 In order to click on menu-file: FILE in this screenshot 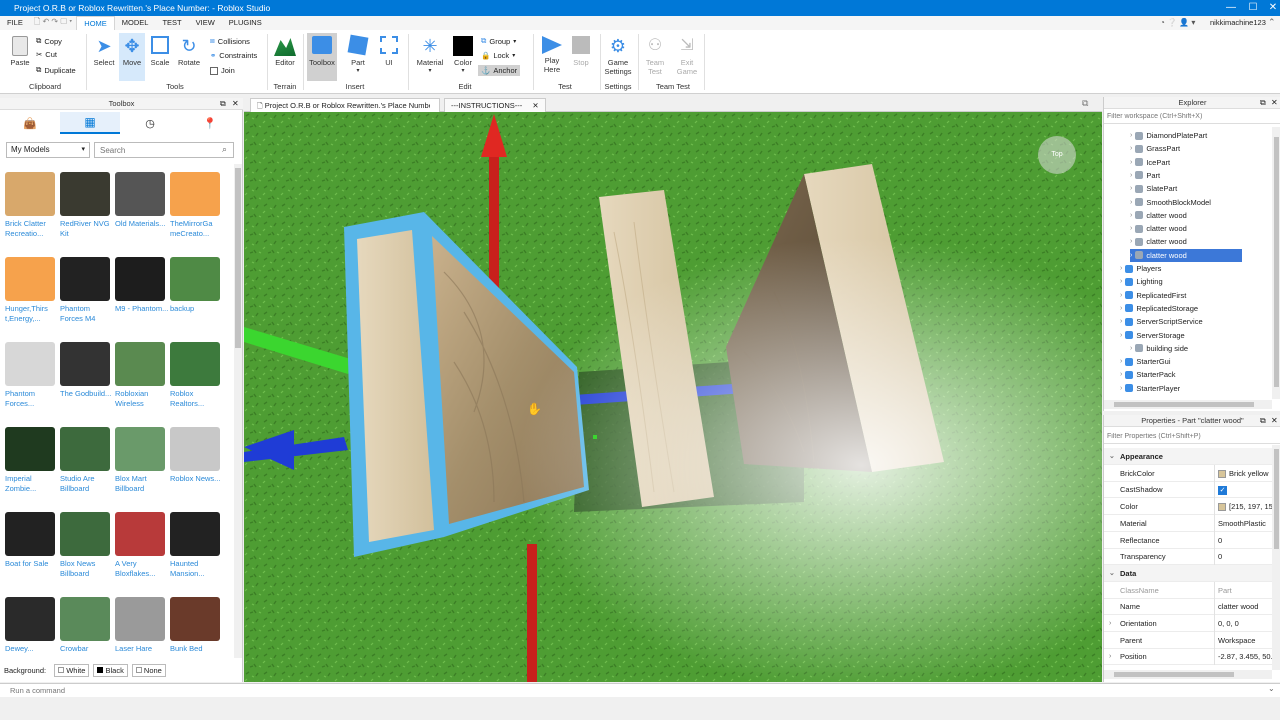, I will do `click(15, 23)`.